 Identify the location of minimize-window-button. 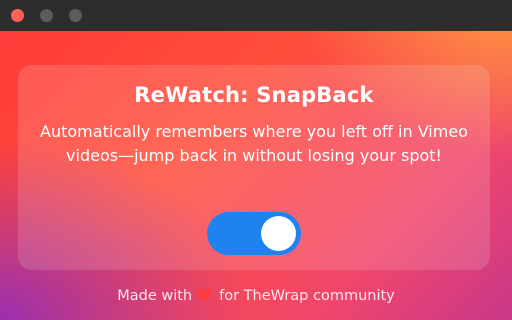
(46, 15).